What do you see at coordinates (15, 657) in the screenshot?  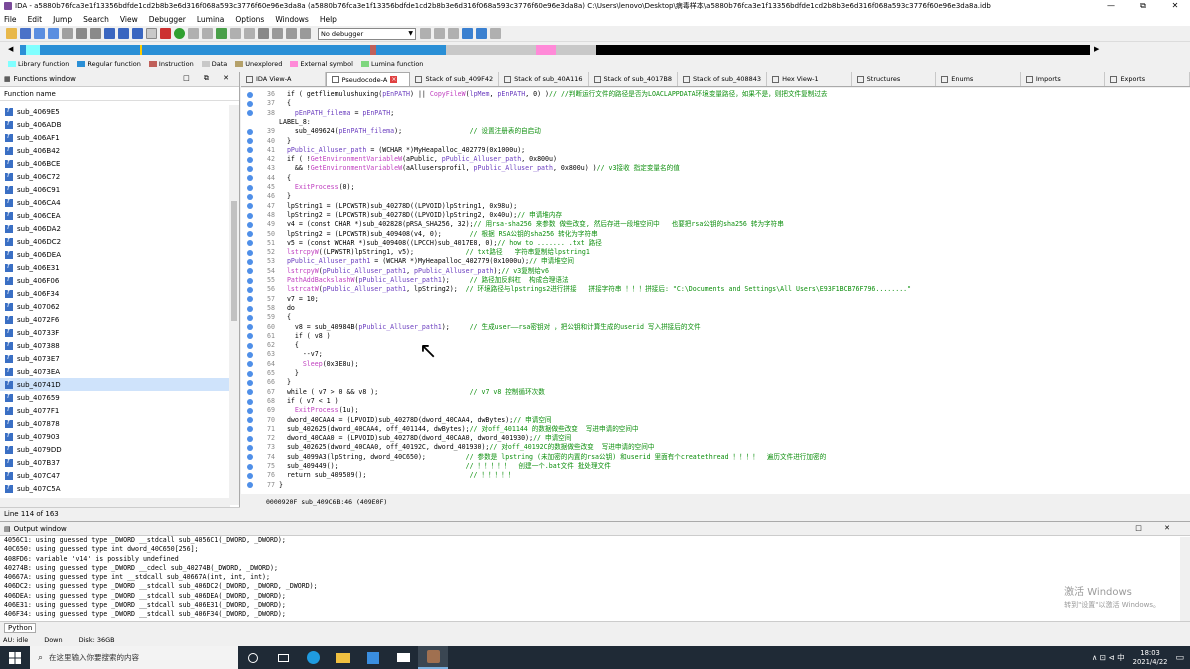 I see `start-button` at bounding box center [15, 657].